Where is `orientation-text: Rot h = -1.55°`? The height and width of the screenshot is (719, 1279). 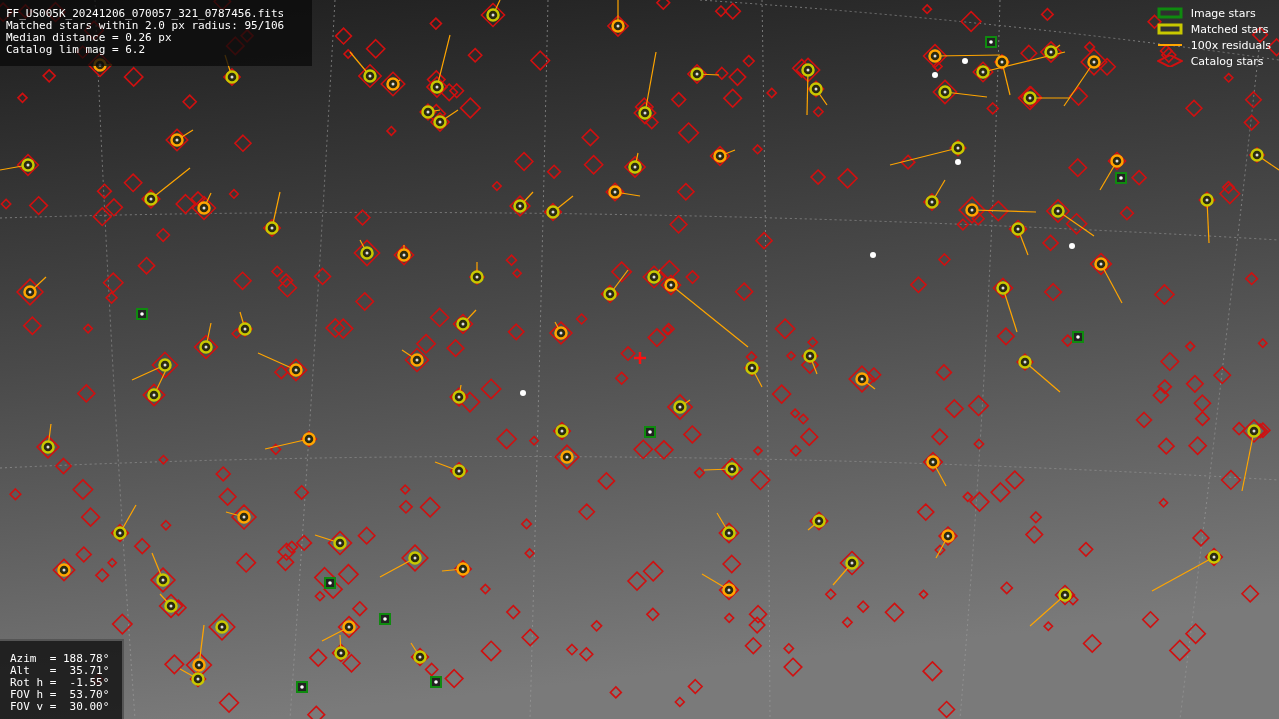 orientation-text: Rot h = -1.55° is located at coordinates (60, 683).